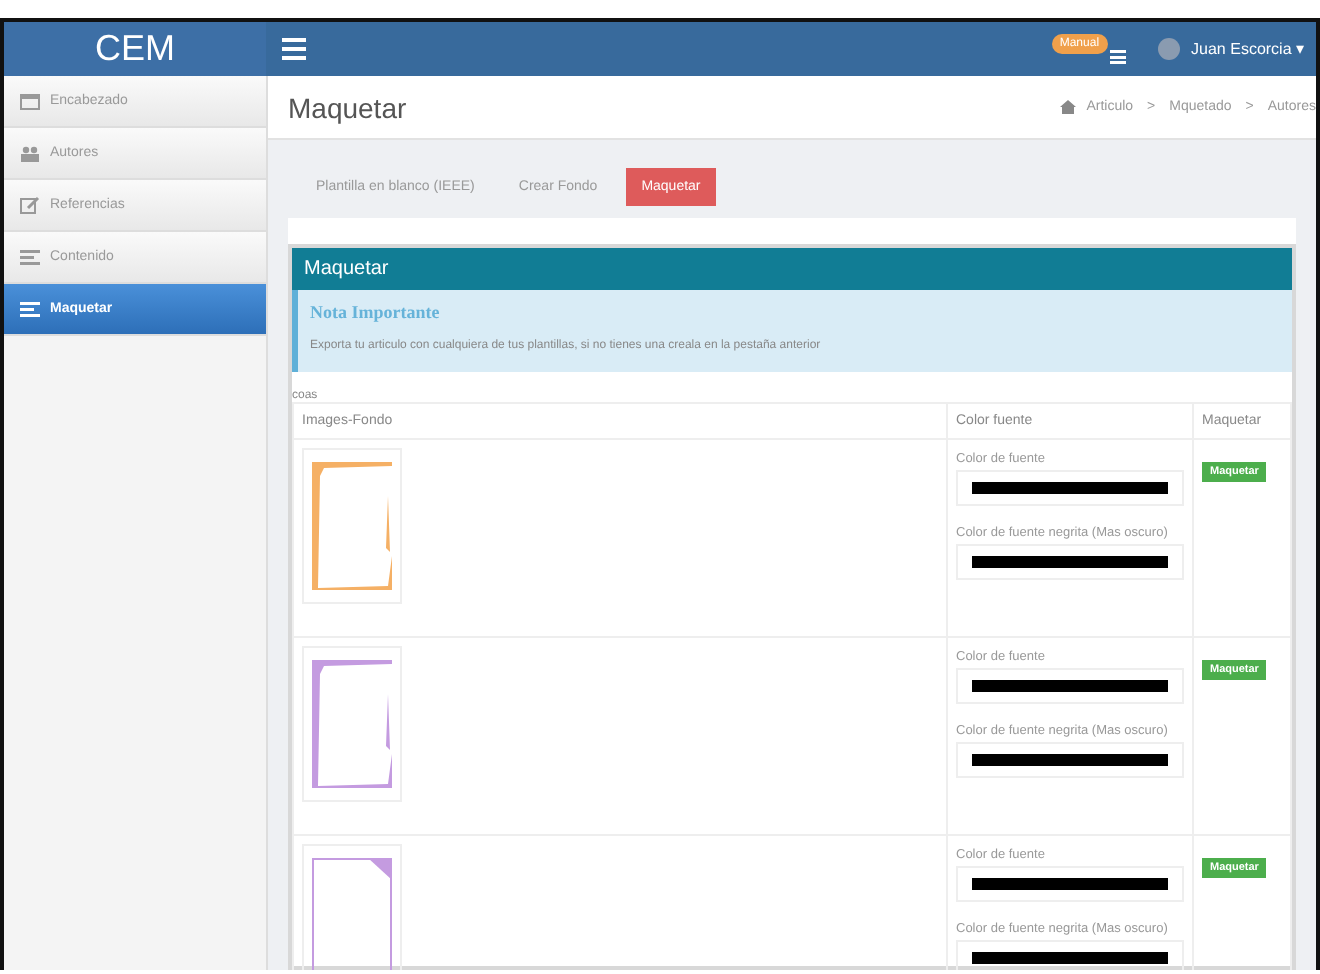 The height and width of the screenshot is (974, 1320). Describe the element at coordinates (1068, 107) in the screenshot. I see `home-icon` at that location.